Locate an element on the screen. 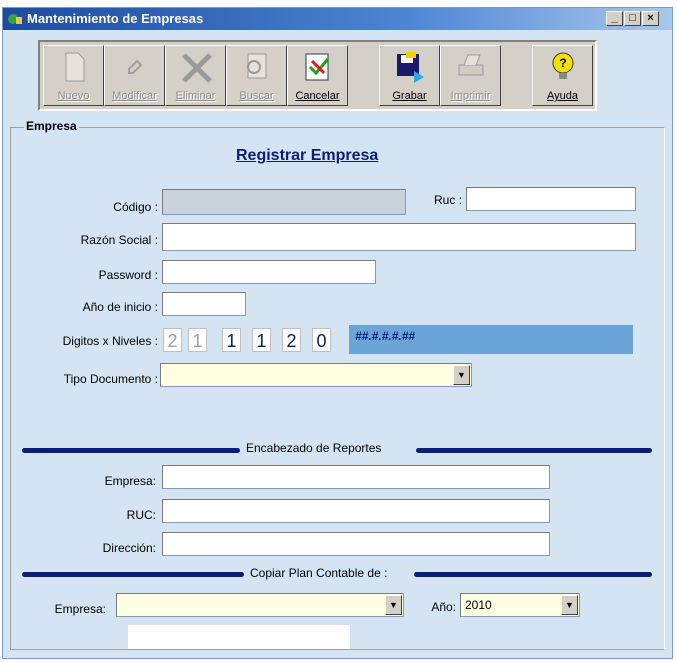  anio-inicio-field is located at coordinates (204, 304).